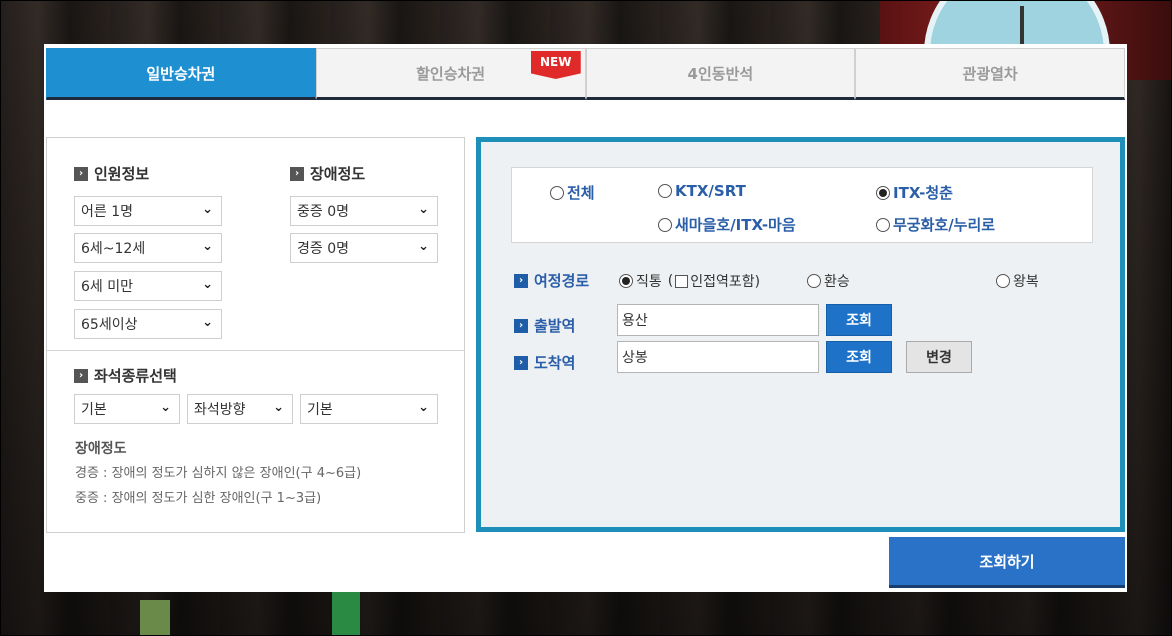  Describe the element at coordinates (122, 174) in the screenshot. I see `section-title-text: 인원정보` at that location.